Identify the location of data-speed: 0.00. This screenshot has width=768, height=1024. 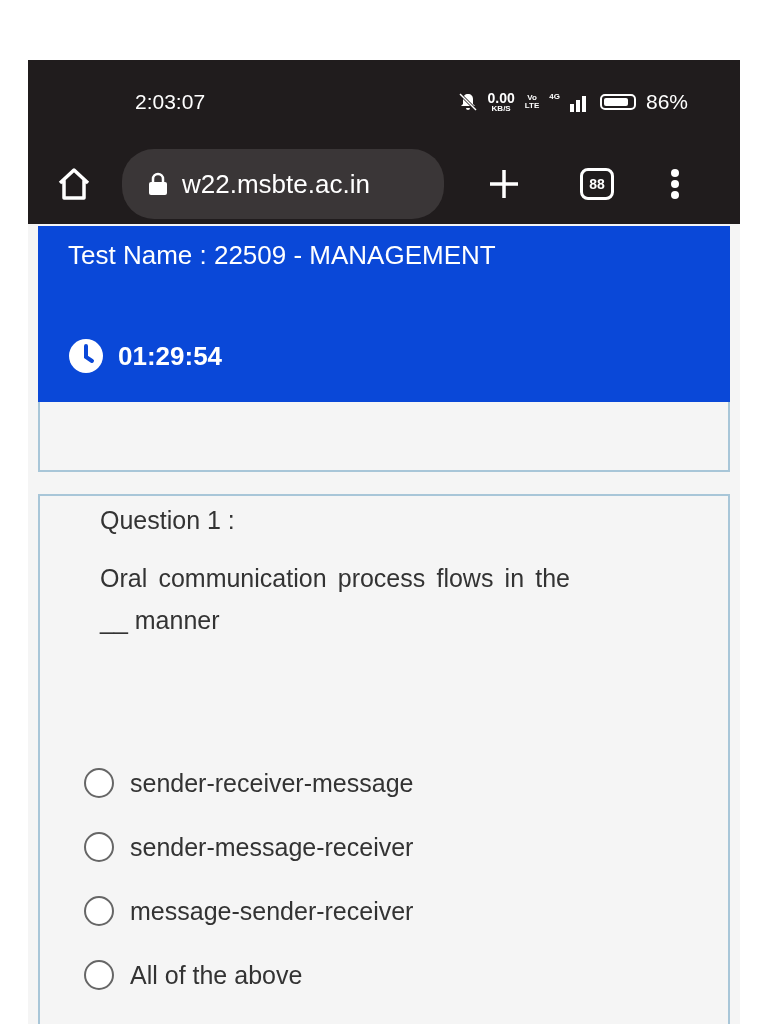
(501, 98).